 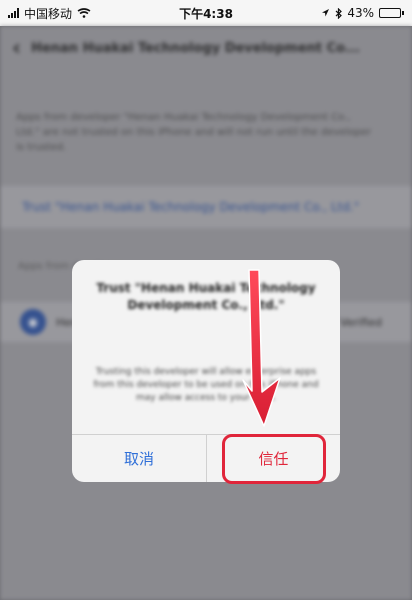 I want to click on location-icon, so click(x=326, y=13).